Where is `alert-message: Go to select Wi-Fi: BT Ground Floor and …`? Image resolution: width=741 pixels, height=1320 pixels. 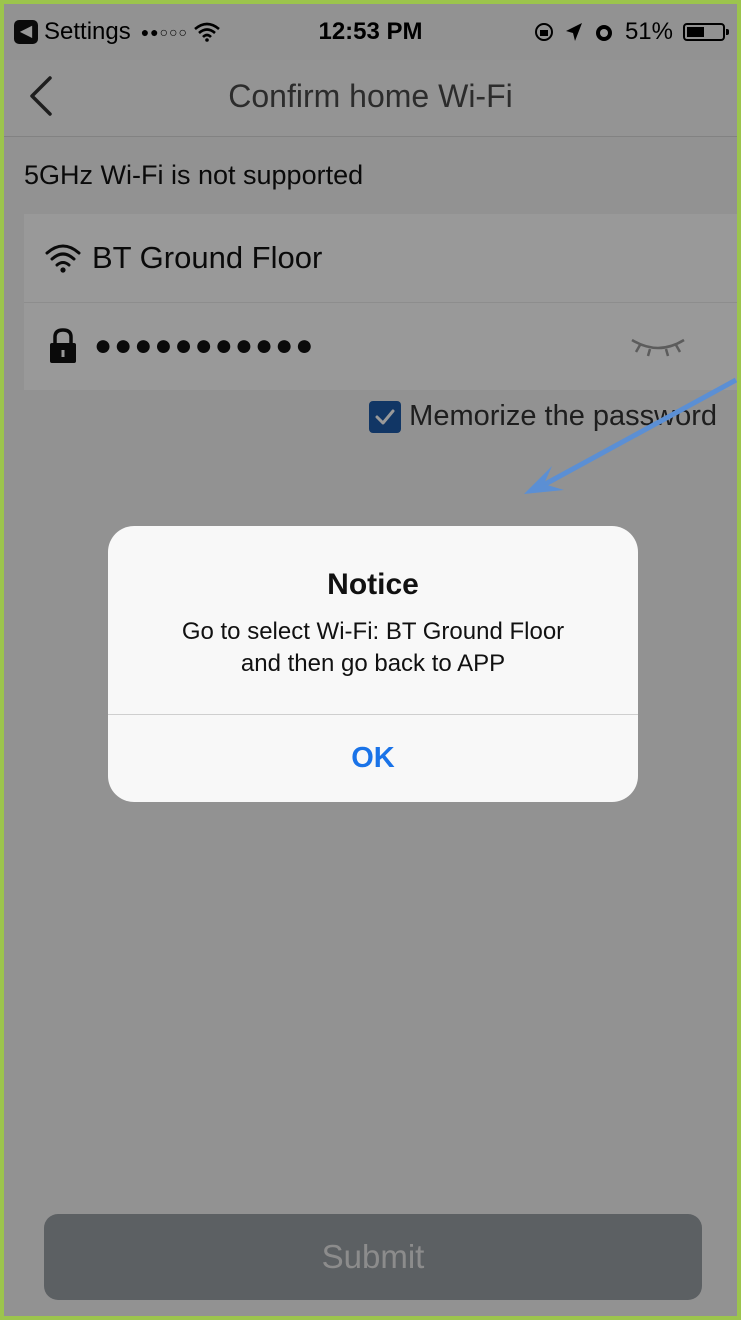
alert-message: Go to select Wi-Fi: BT Ground Floor and … is located at coordinates (373, 648).